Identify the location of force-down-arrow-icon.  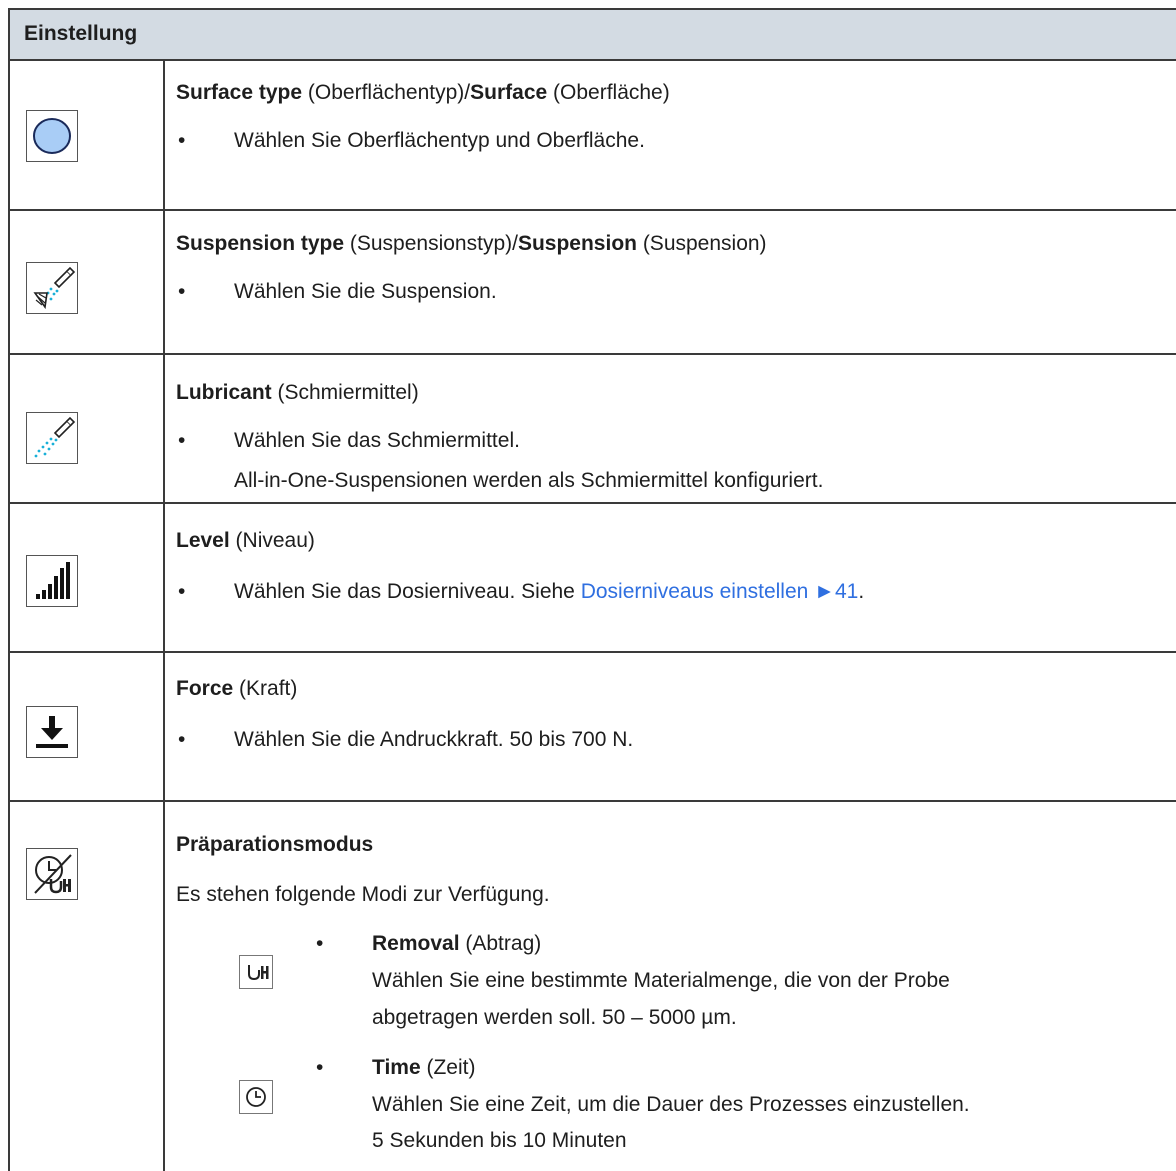
(52, 732).